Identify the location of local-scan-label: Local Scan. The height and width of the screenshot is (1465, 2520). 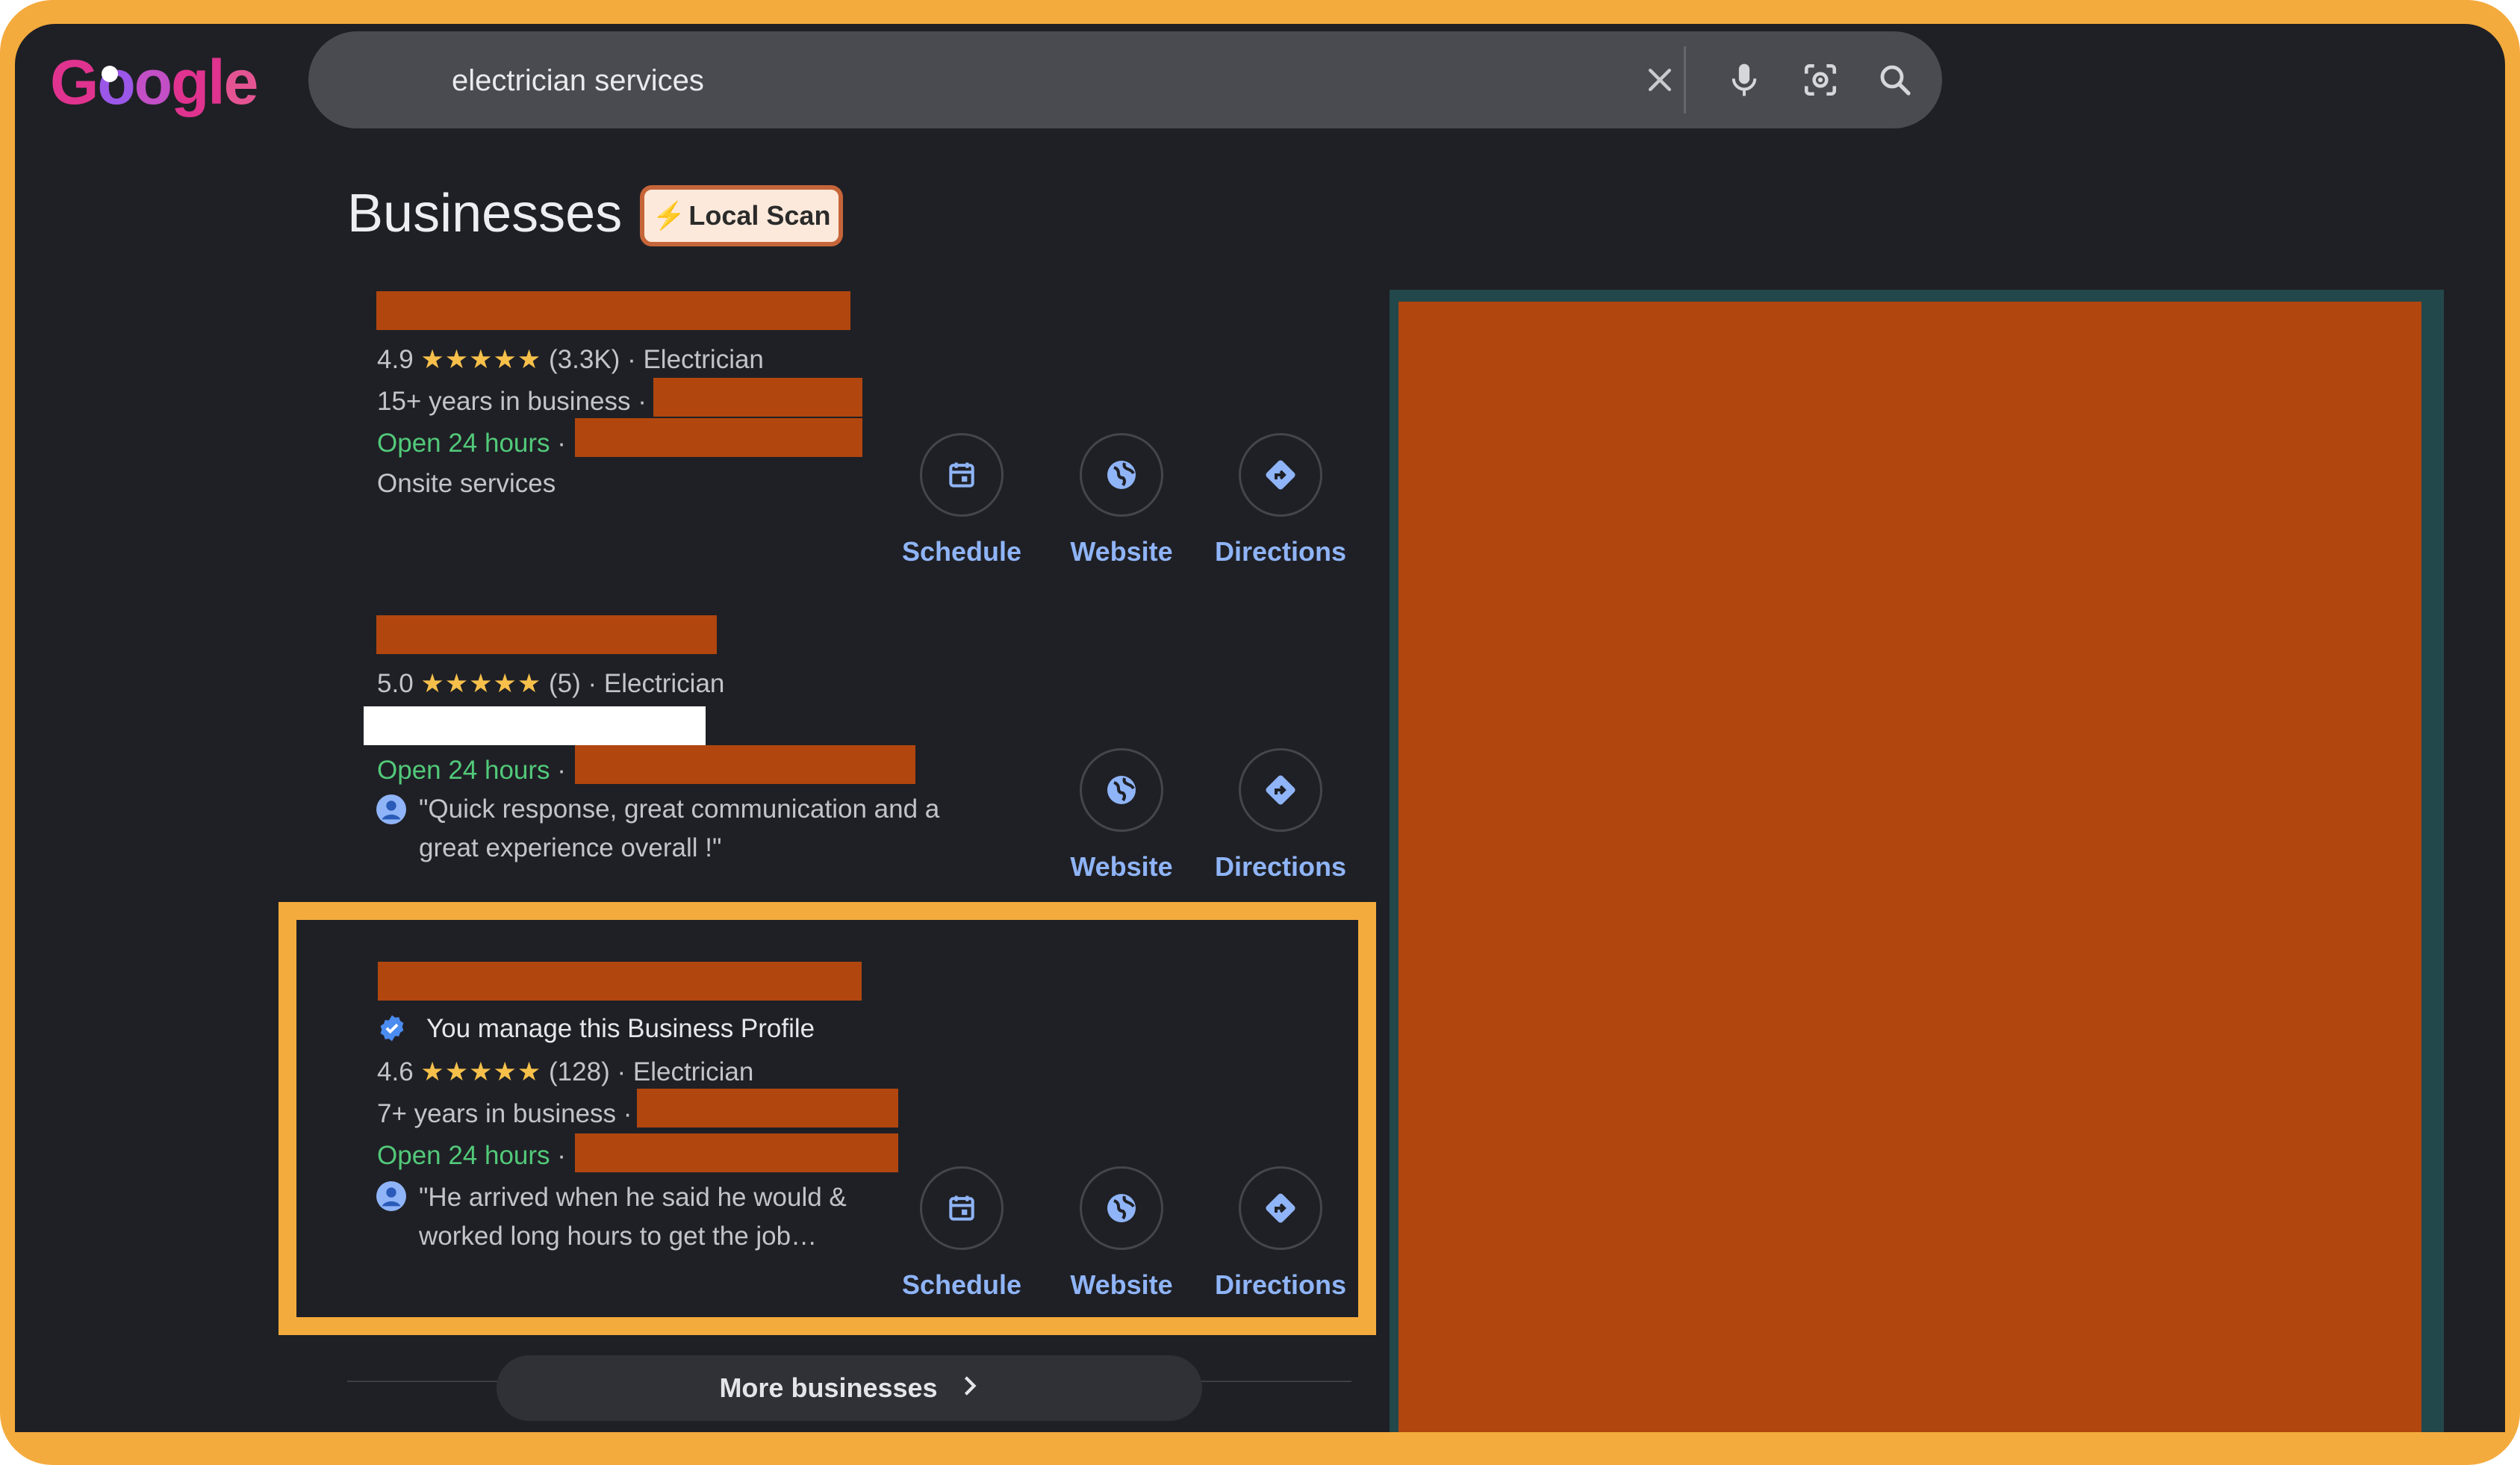
(759, 216).